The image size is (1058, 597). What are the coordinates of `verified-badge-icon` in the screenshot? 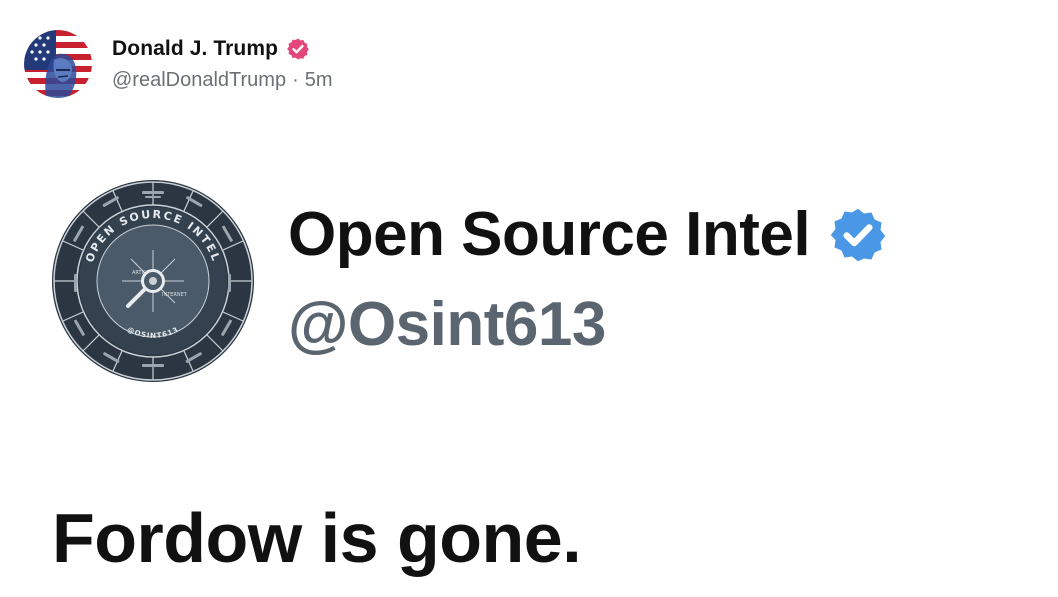 It's located at (298, 48).